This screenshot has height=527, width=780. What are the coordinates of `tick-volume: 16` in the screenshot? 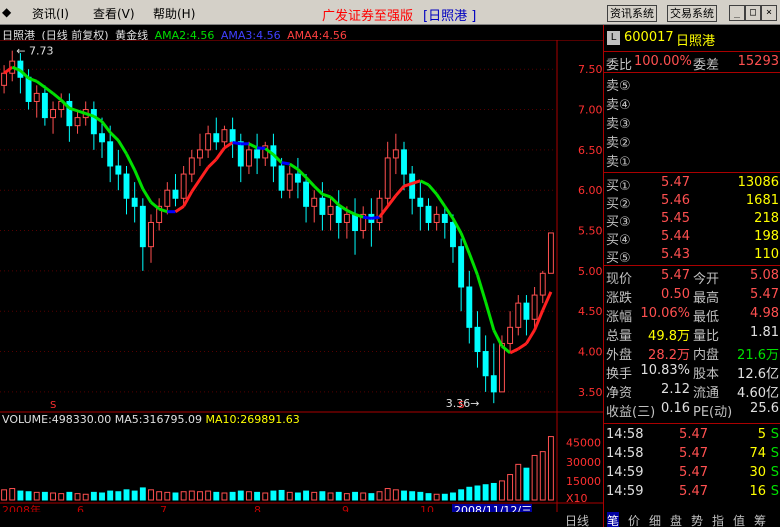 It's located at (757, 491).